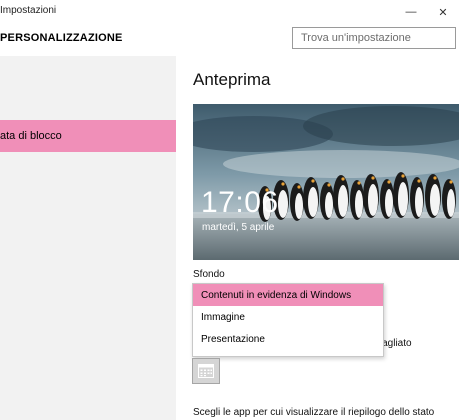  I want to click on calendar-app-button, so click(206, 371).